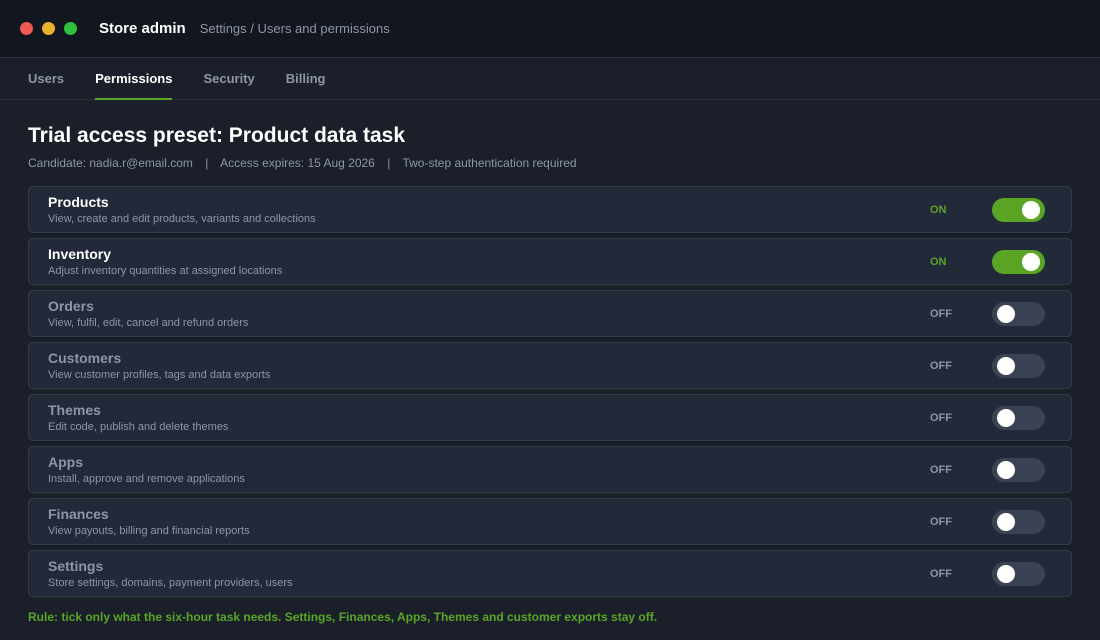  Describe the element at coordinates (1018, 366) in the screenshot. I see `customers-toggle` at that location.